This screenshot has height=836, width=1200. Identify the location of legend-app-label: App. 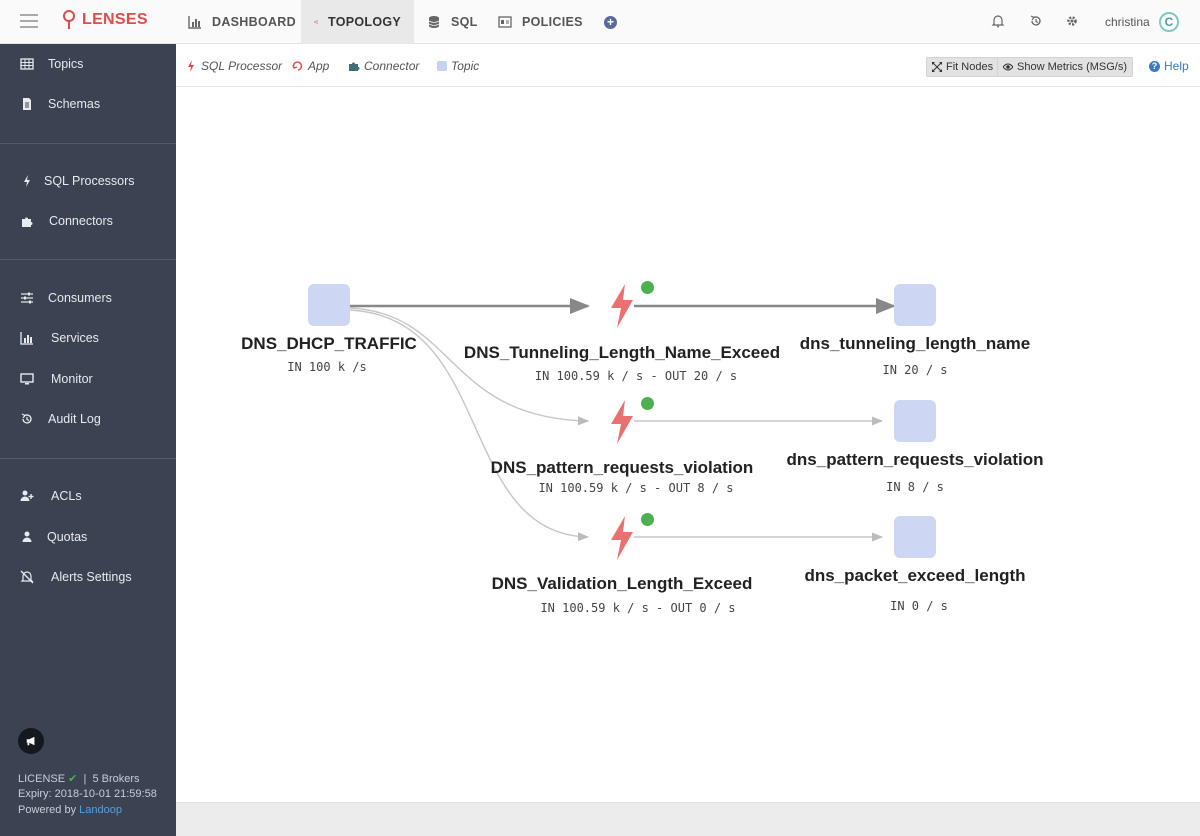
(319, 66).